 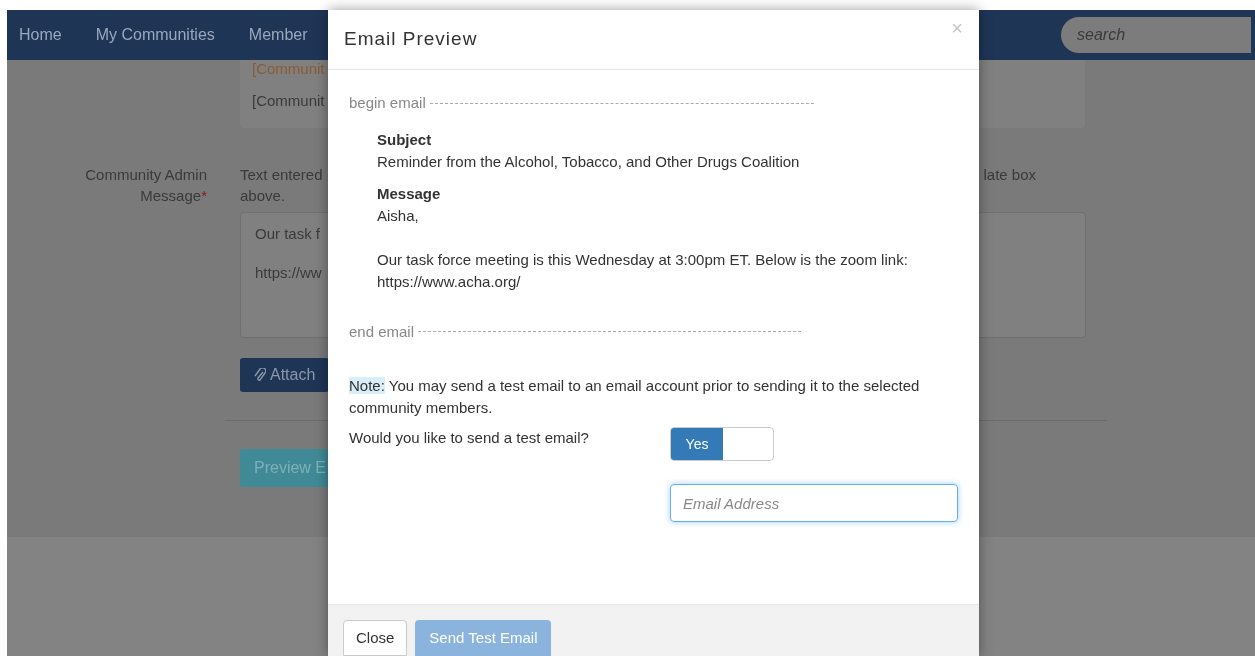 What do you see at coordinates (642, 259) in the screenshot?
I see `message-text: Our task force meeting is this Wednesday at 3:00pm ET. Below is the zoom link:` at bounding box center [642, 259].